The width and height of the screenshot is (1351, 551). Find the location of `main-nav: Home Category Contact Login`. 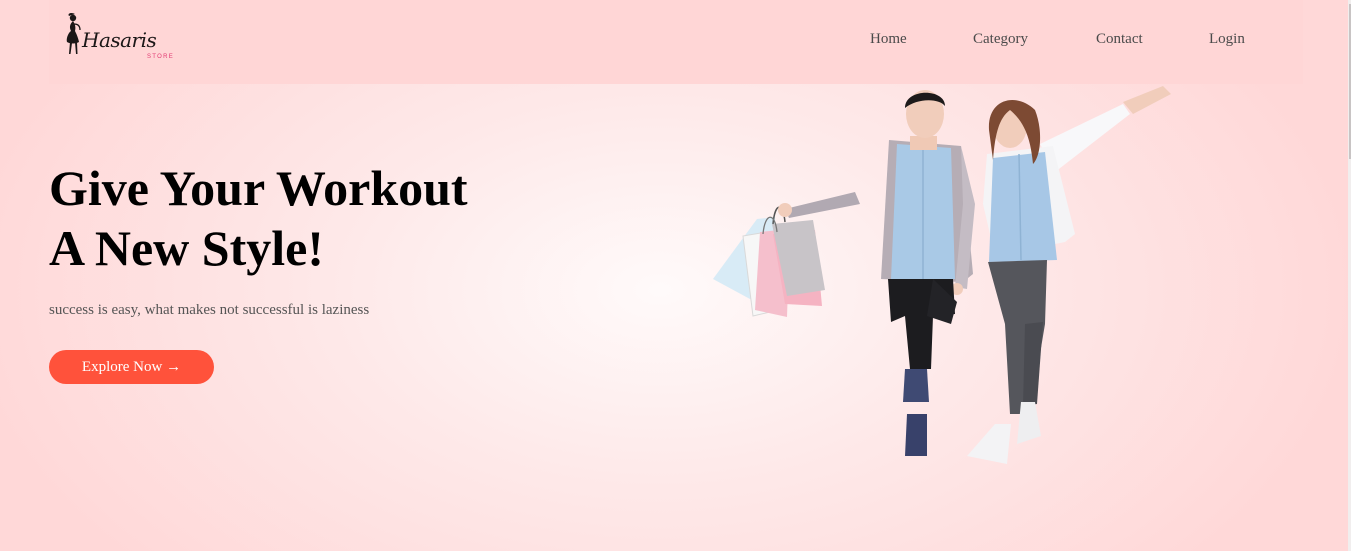

main-nav: Home Category Contact Login is located at coordinates (676, 41).